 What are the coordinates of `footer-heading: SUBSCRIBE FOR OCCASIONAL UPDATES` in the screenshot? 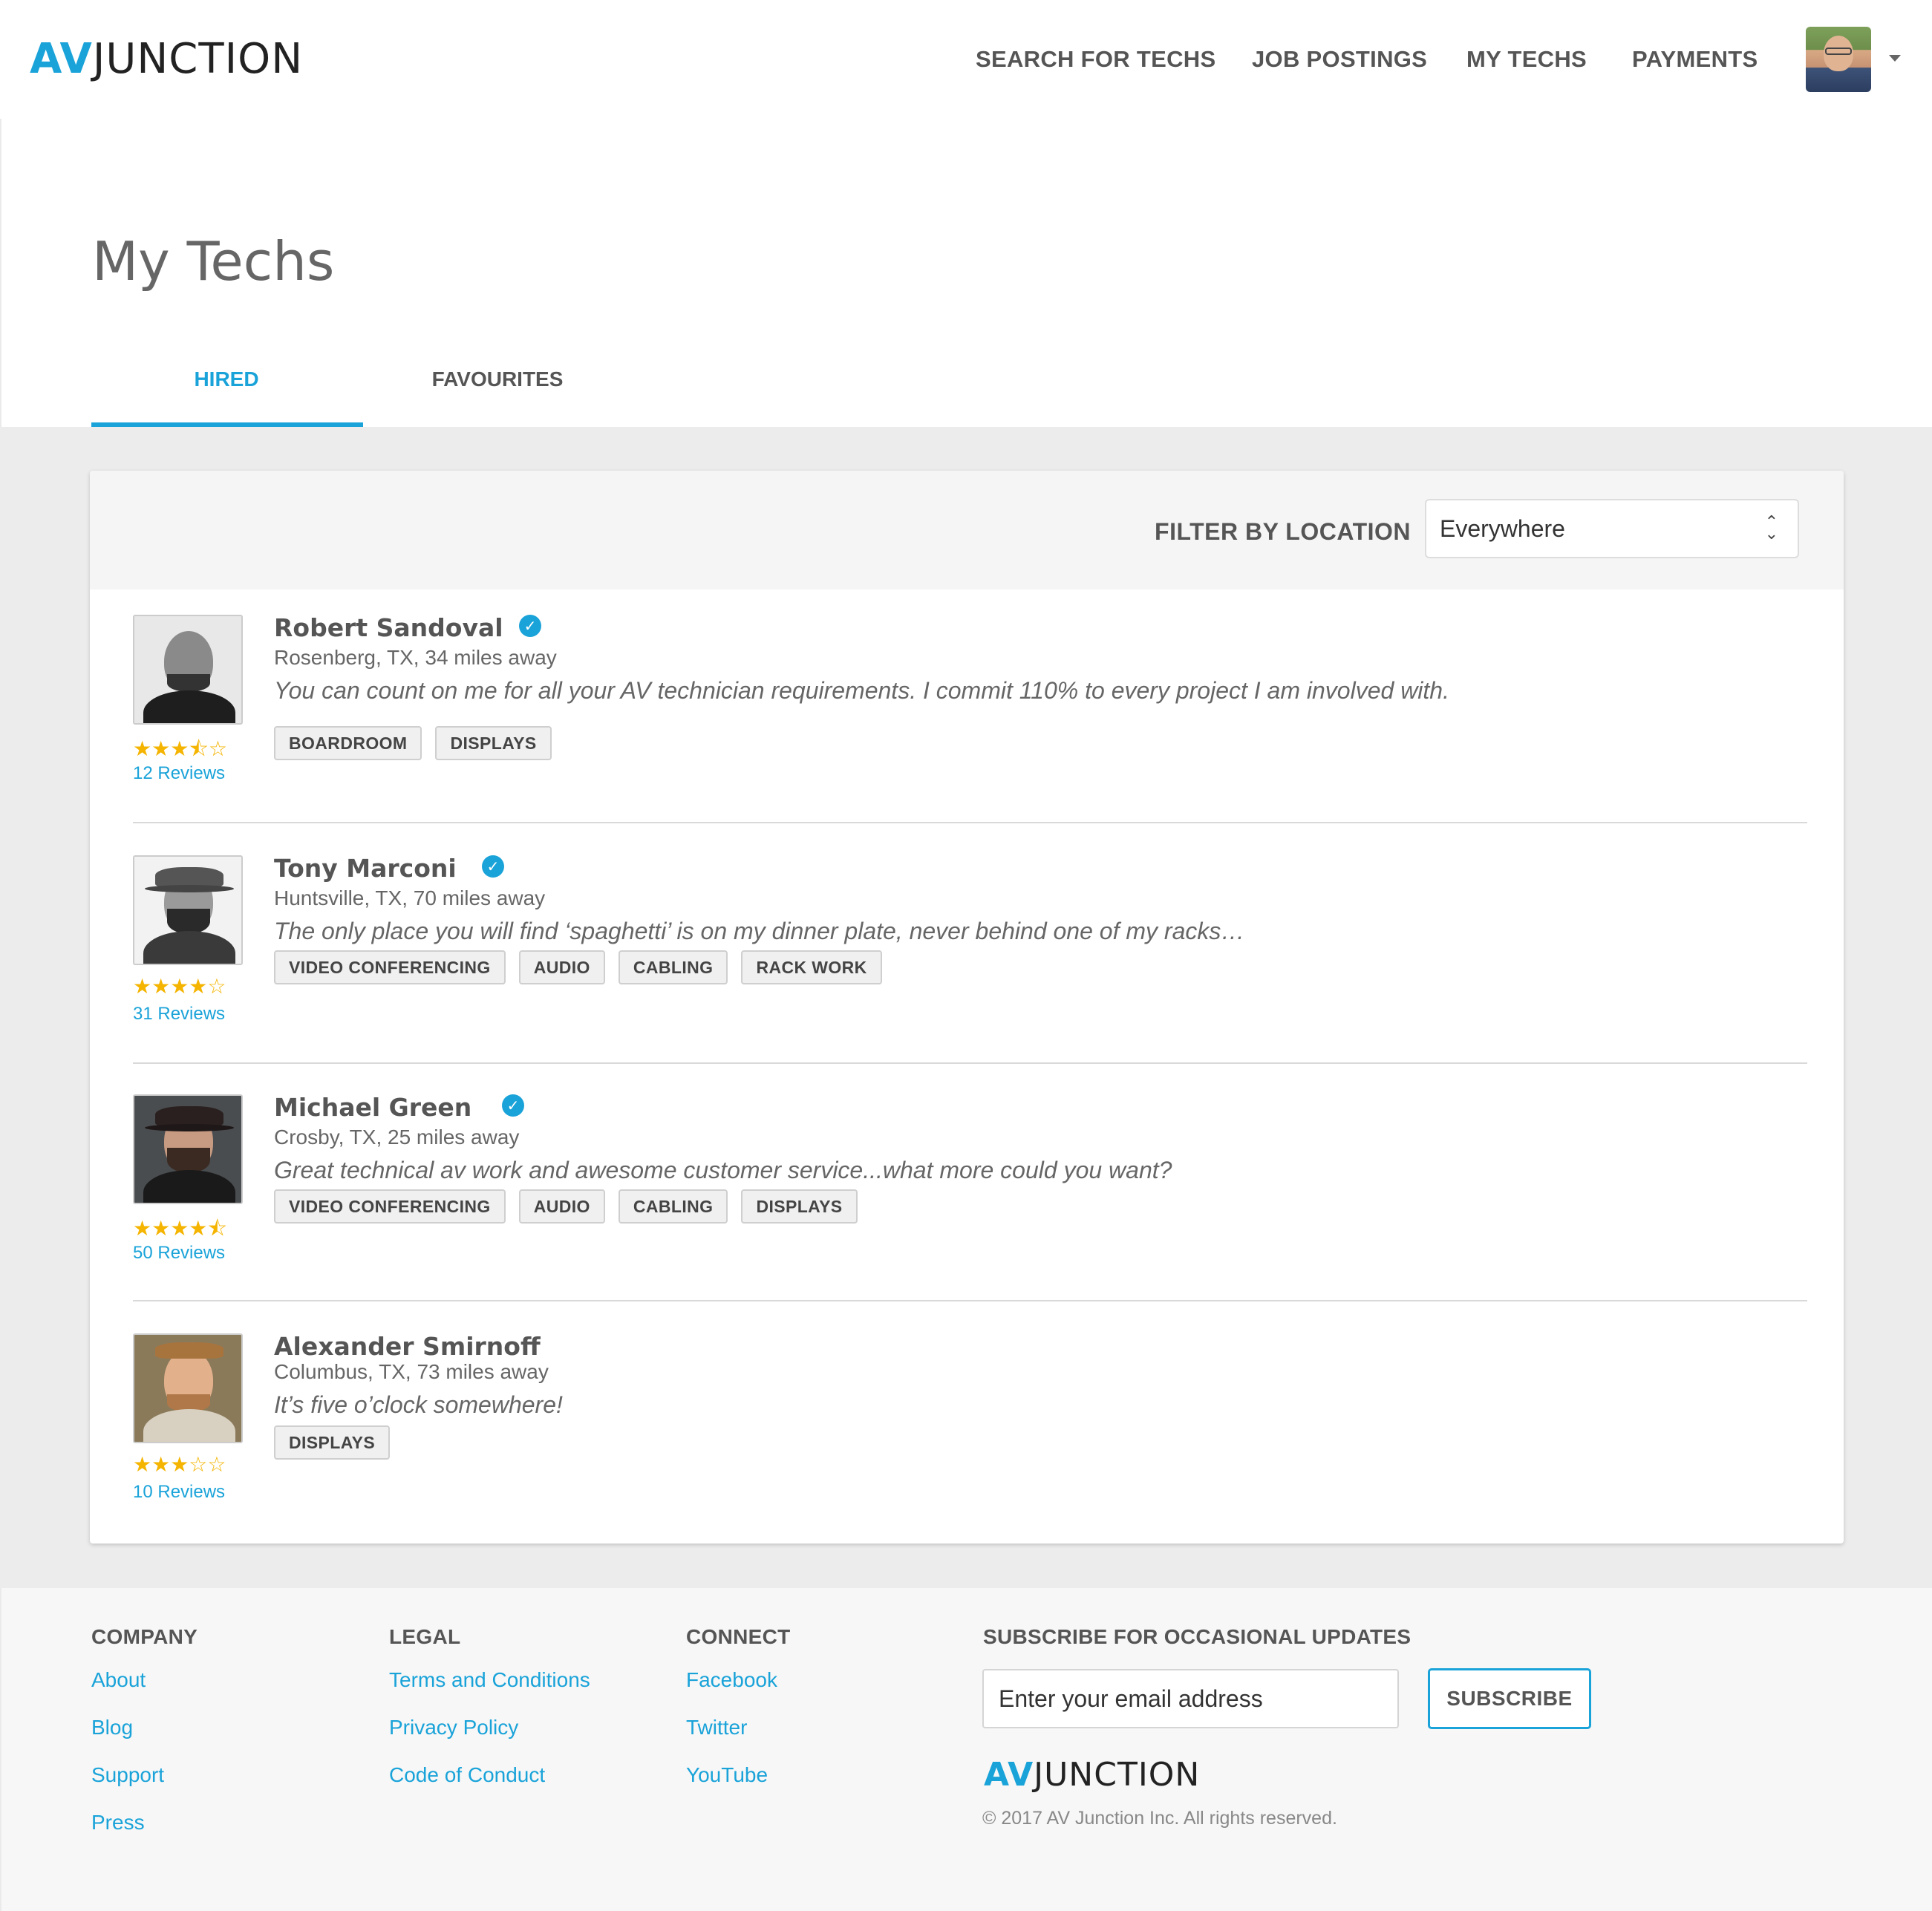 It's located at (1198, 1636).